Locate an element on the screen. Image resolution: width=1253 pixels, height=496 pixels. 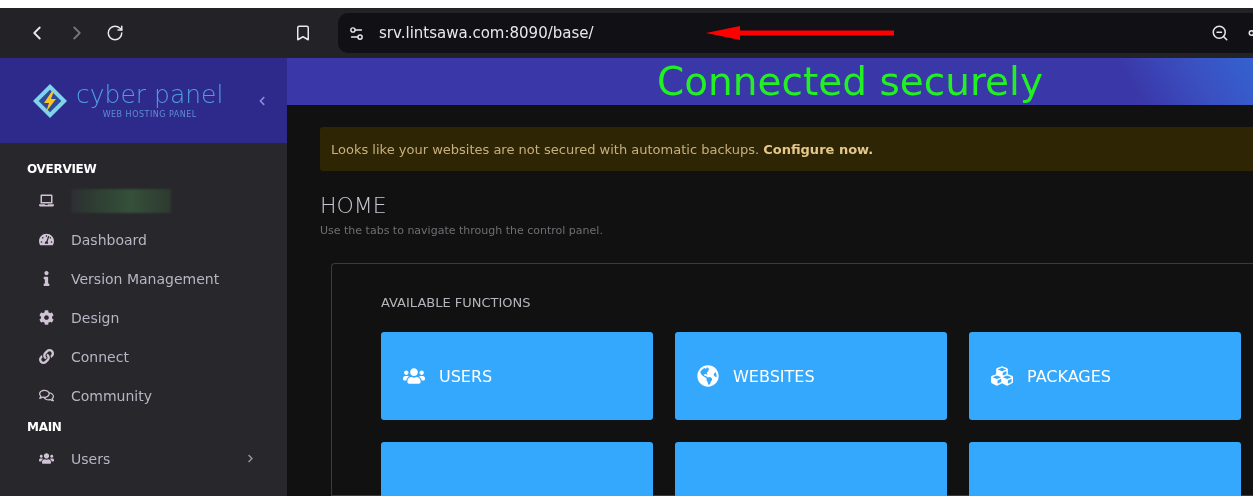
zoom-out-icon is located at coordinates (1220, 33).